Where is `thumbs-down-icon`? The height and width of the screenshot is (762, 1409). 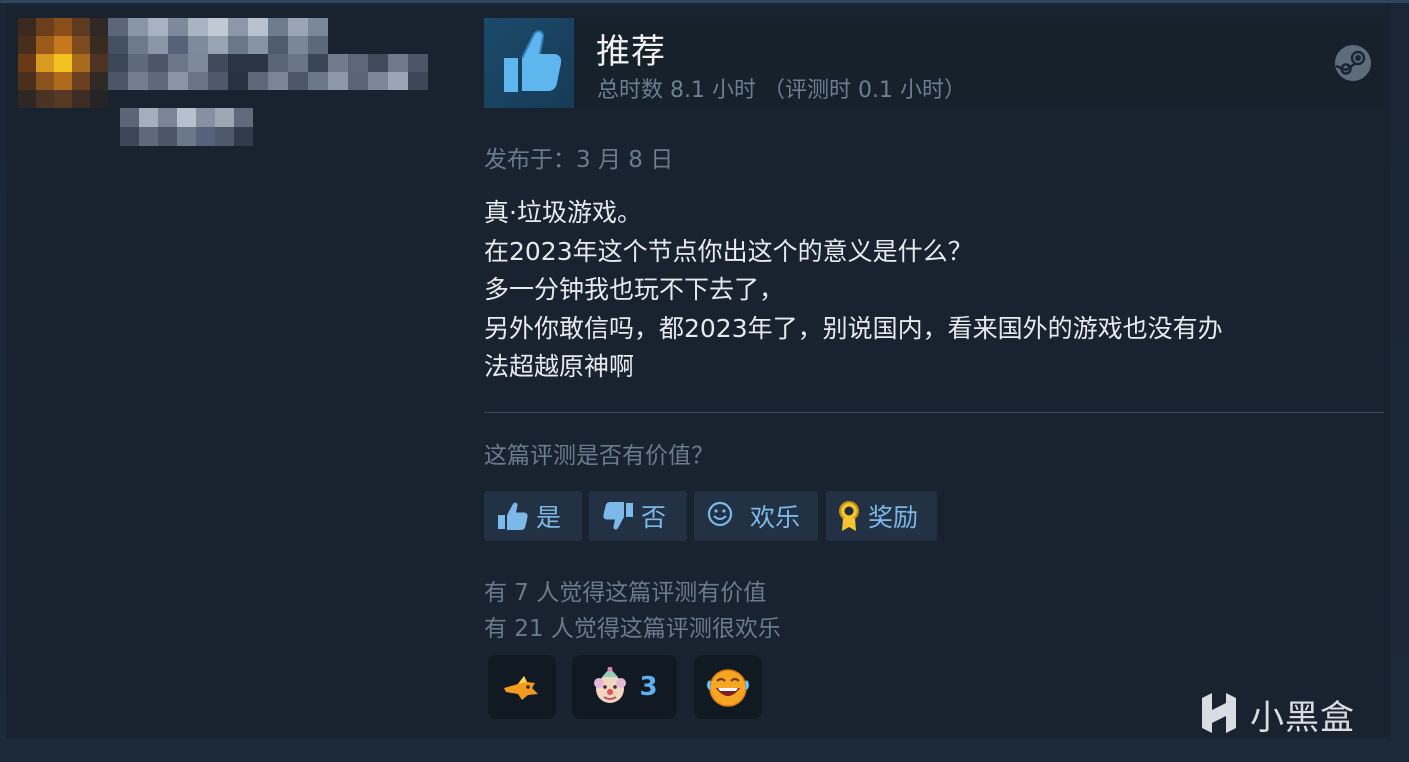 thumbs-down-icon is located at coordinates (618, 516).